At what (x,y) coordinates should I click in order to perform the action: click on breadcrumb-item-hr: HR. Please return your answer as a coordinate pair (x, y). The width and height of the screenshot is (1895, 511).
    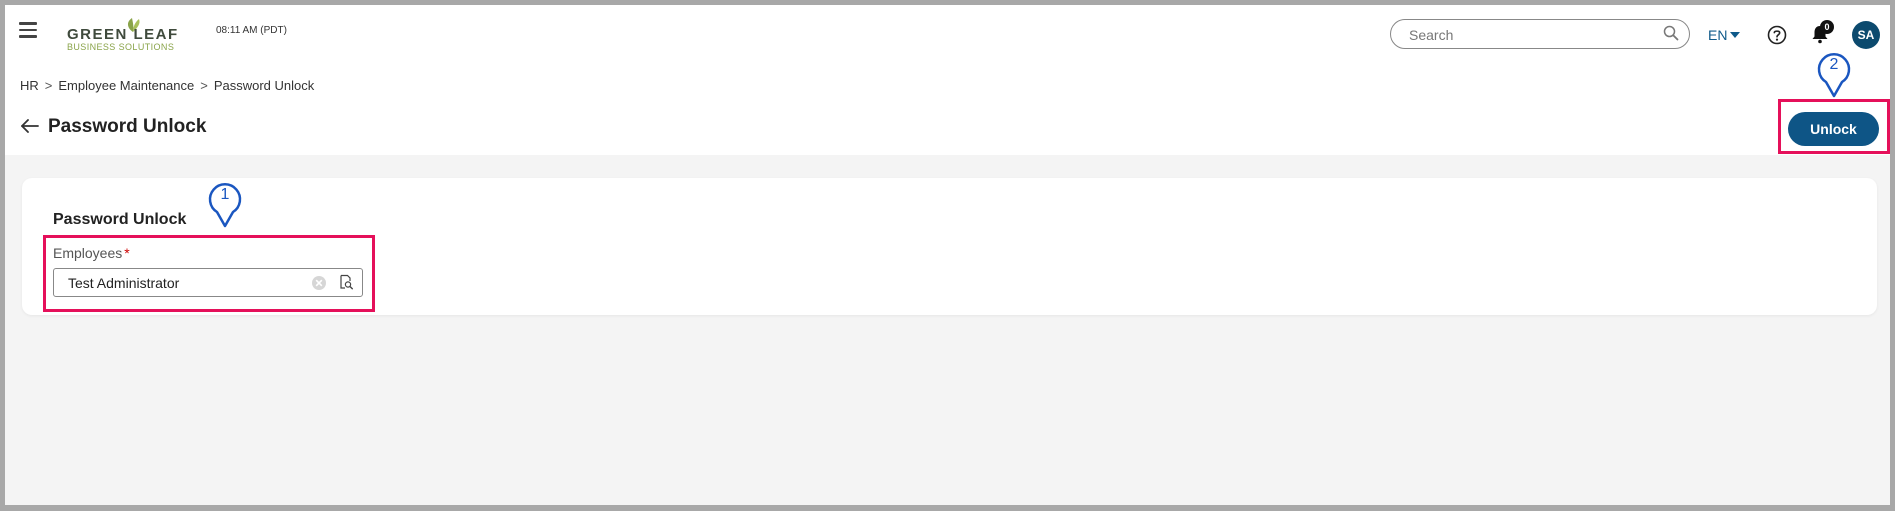
    Looking at the image, I should click on (29, 85).